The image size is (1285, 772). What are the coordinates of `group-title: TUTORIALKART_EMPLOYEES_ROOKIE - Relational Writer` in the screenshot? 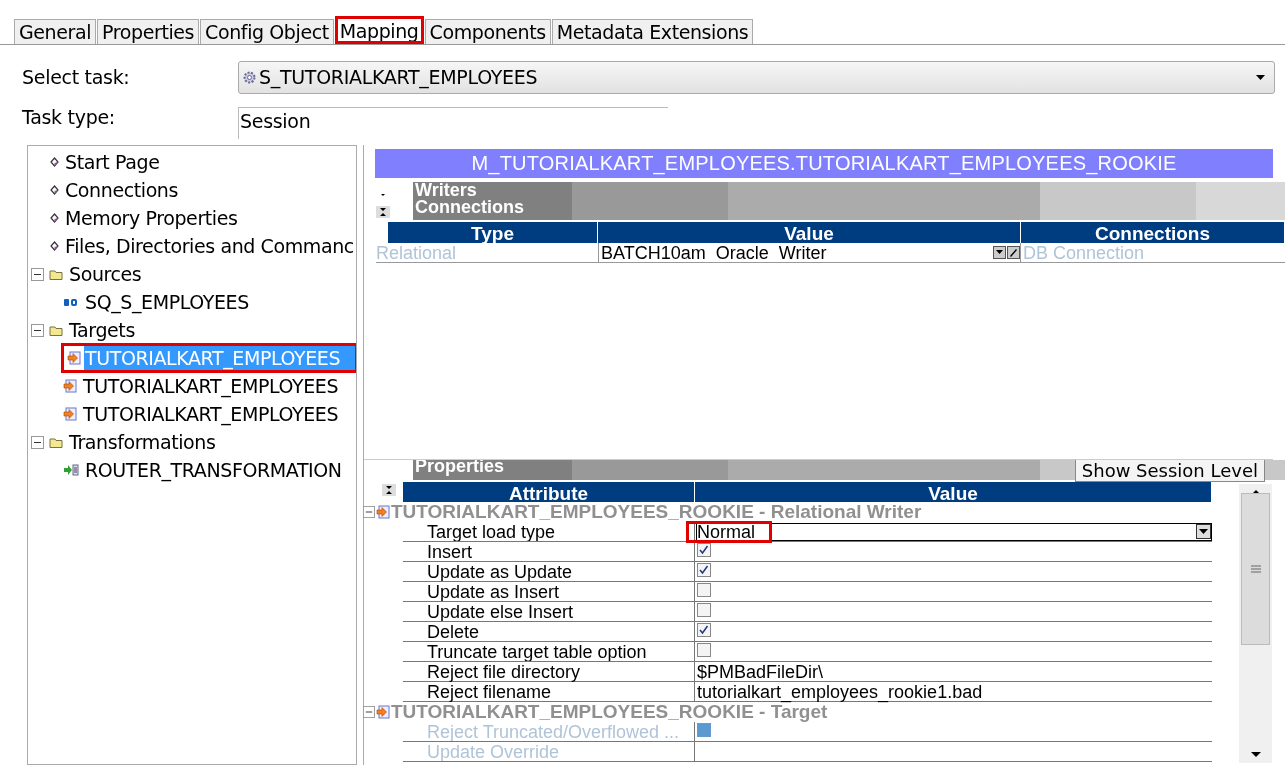 It's located at (656, 512).